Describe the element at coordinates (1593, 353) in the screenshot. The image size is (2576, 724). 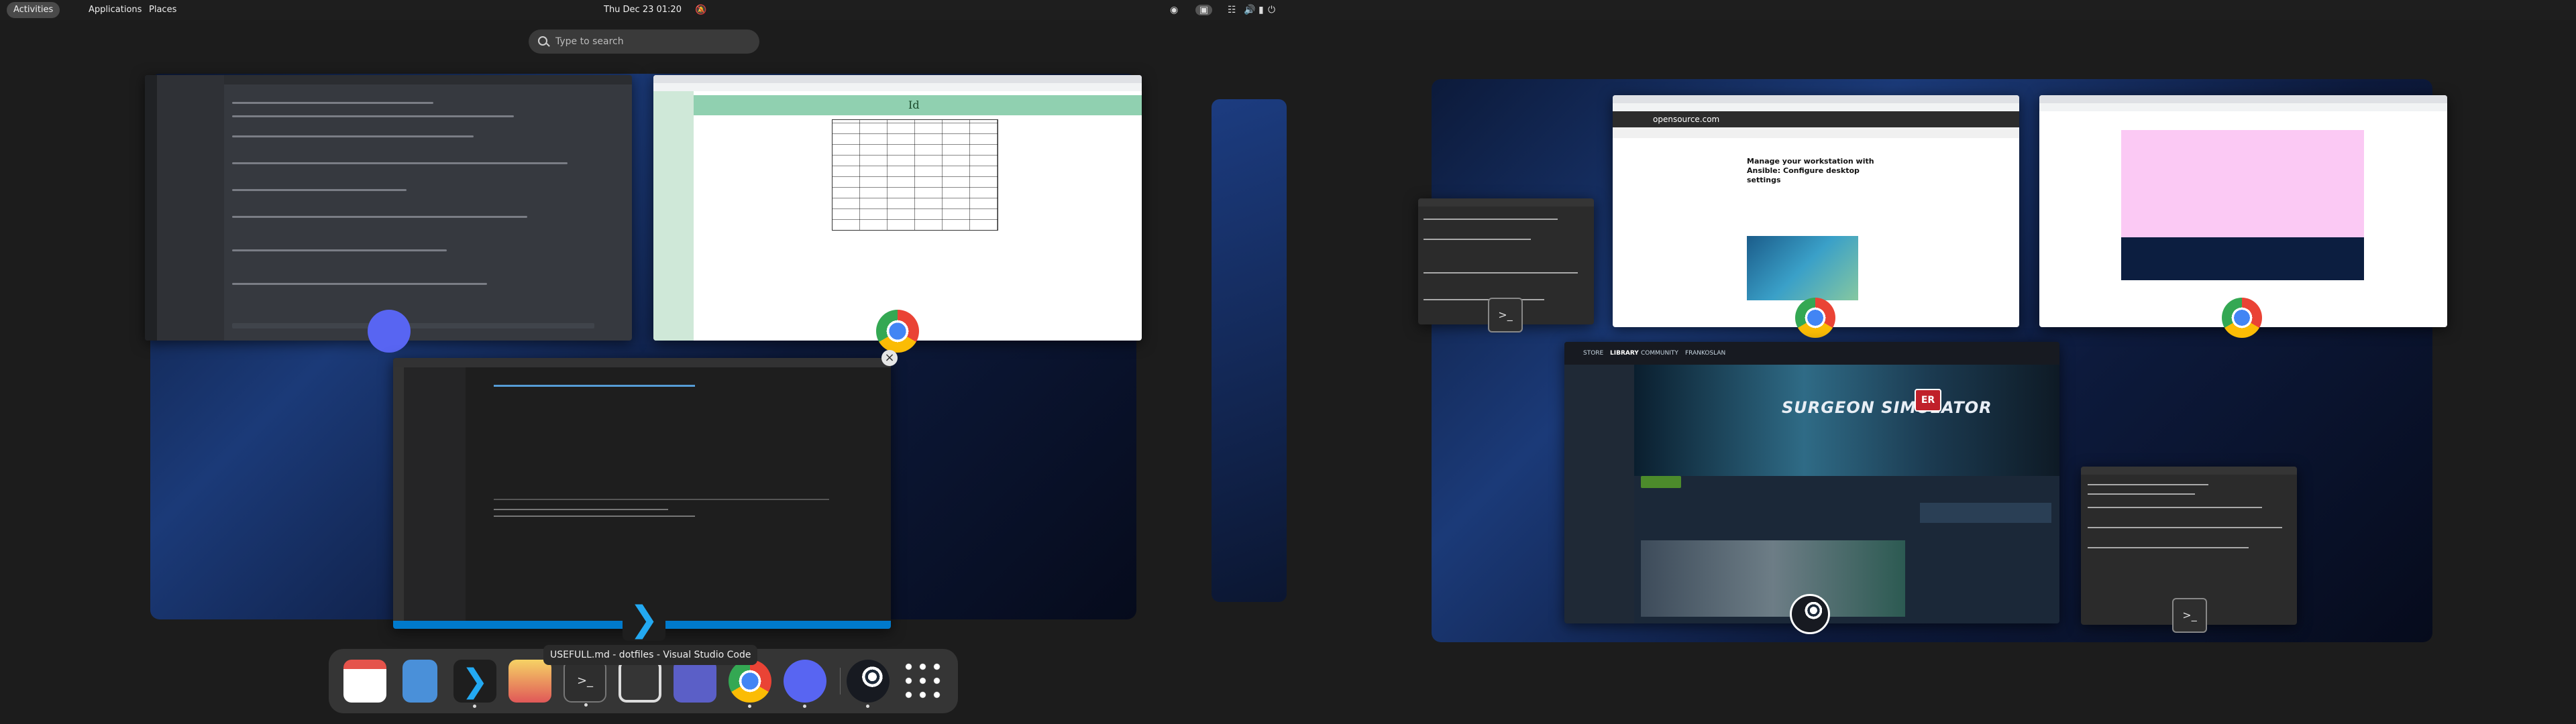
I see `nav-store: STORE` at that location.